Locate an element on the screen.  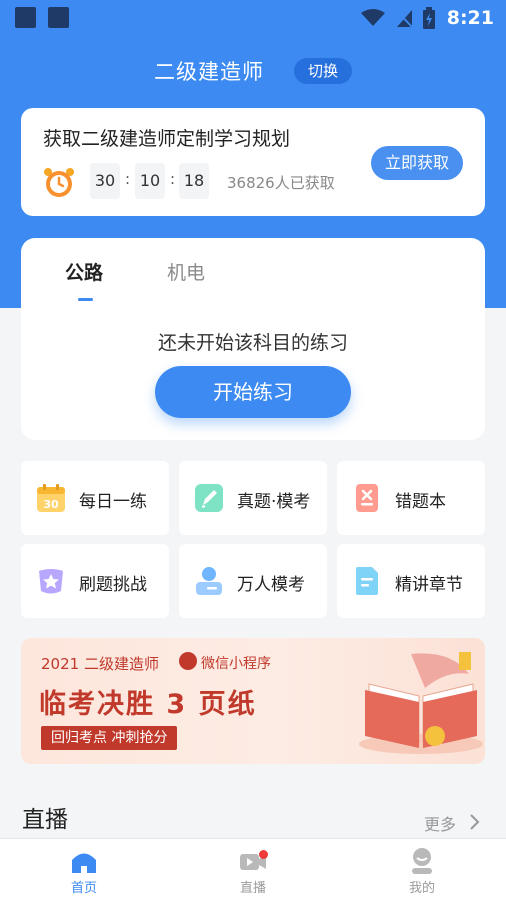
star-badge-icon is located at coordinates (51, 581).